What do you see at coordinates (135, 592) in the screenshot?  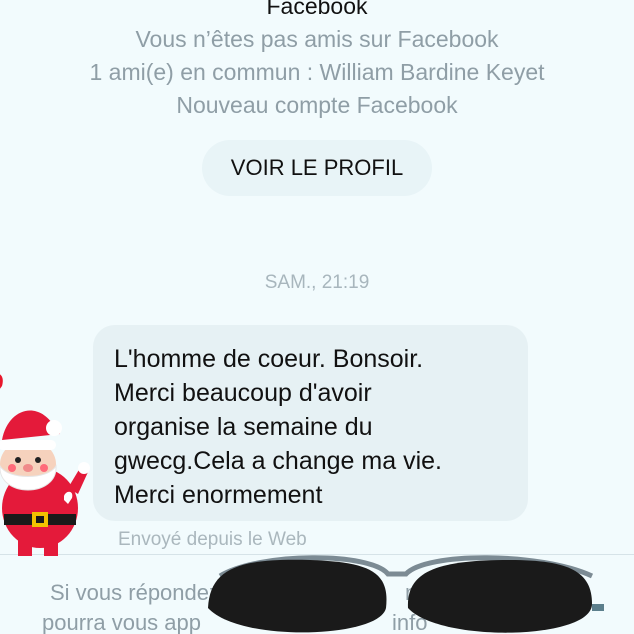 I see `footer-text: Si vous répondez` at bounding box center [135, 592].